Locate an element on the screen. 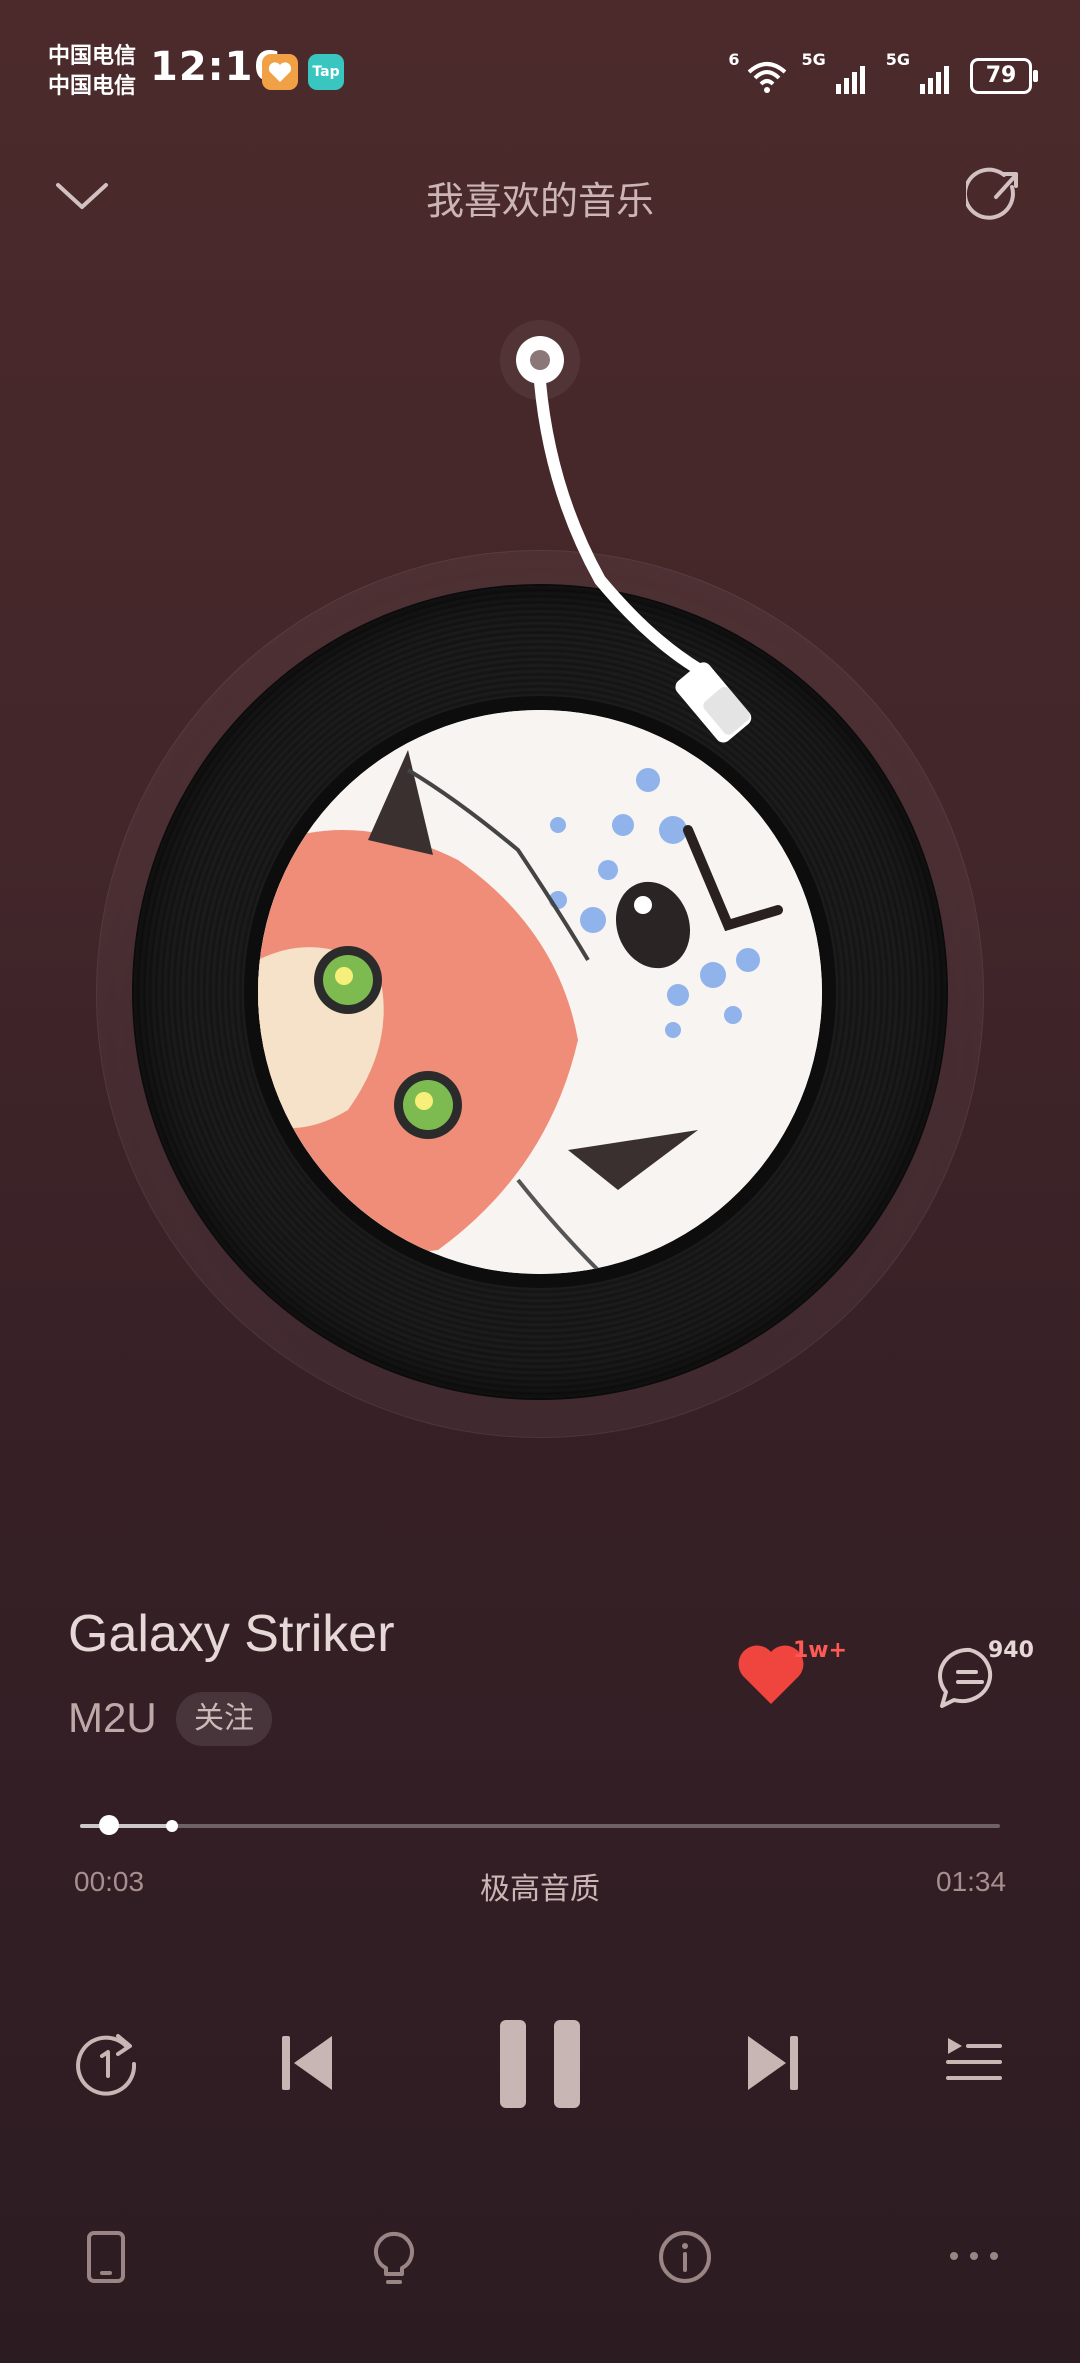  comment-count: 940 is located at coordinates (1011, 1650).